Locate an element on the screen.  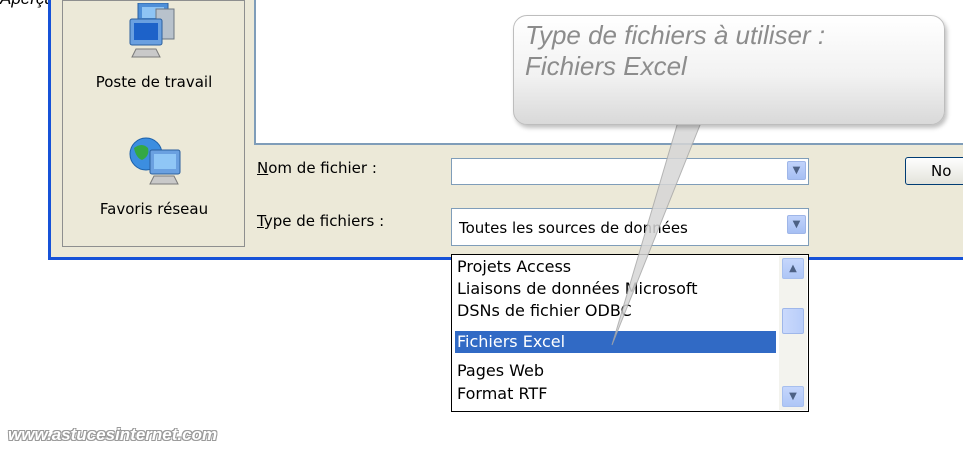
place-network: Favoris réseau is located at coordinates (154, 176).